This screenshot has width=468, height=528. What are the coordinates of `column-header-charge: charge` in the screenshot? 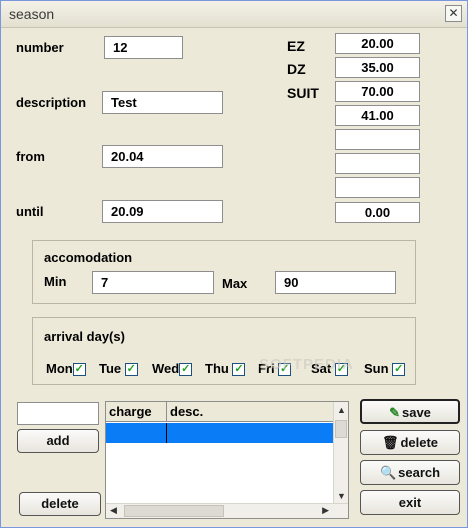 It's located at (136, 412).